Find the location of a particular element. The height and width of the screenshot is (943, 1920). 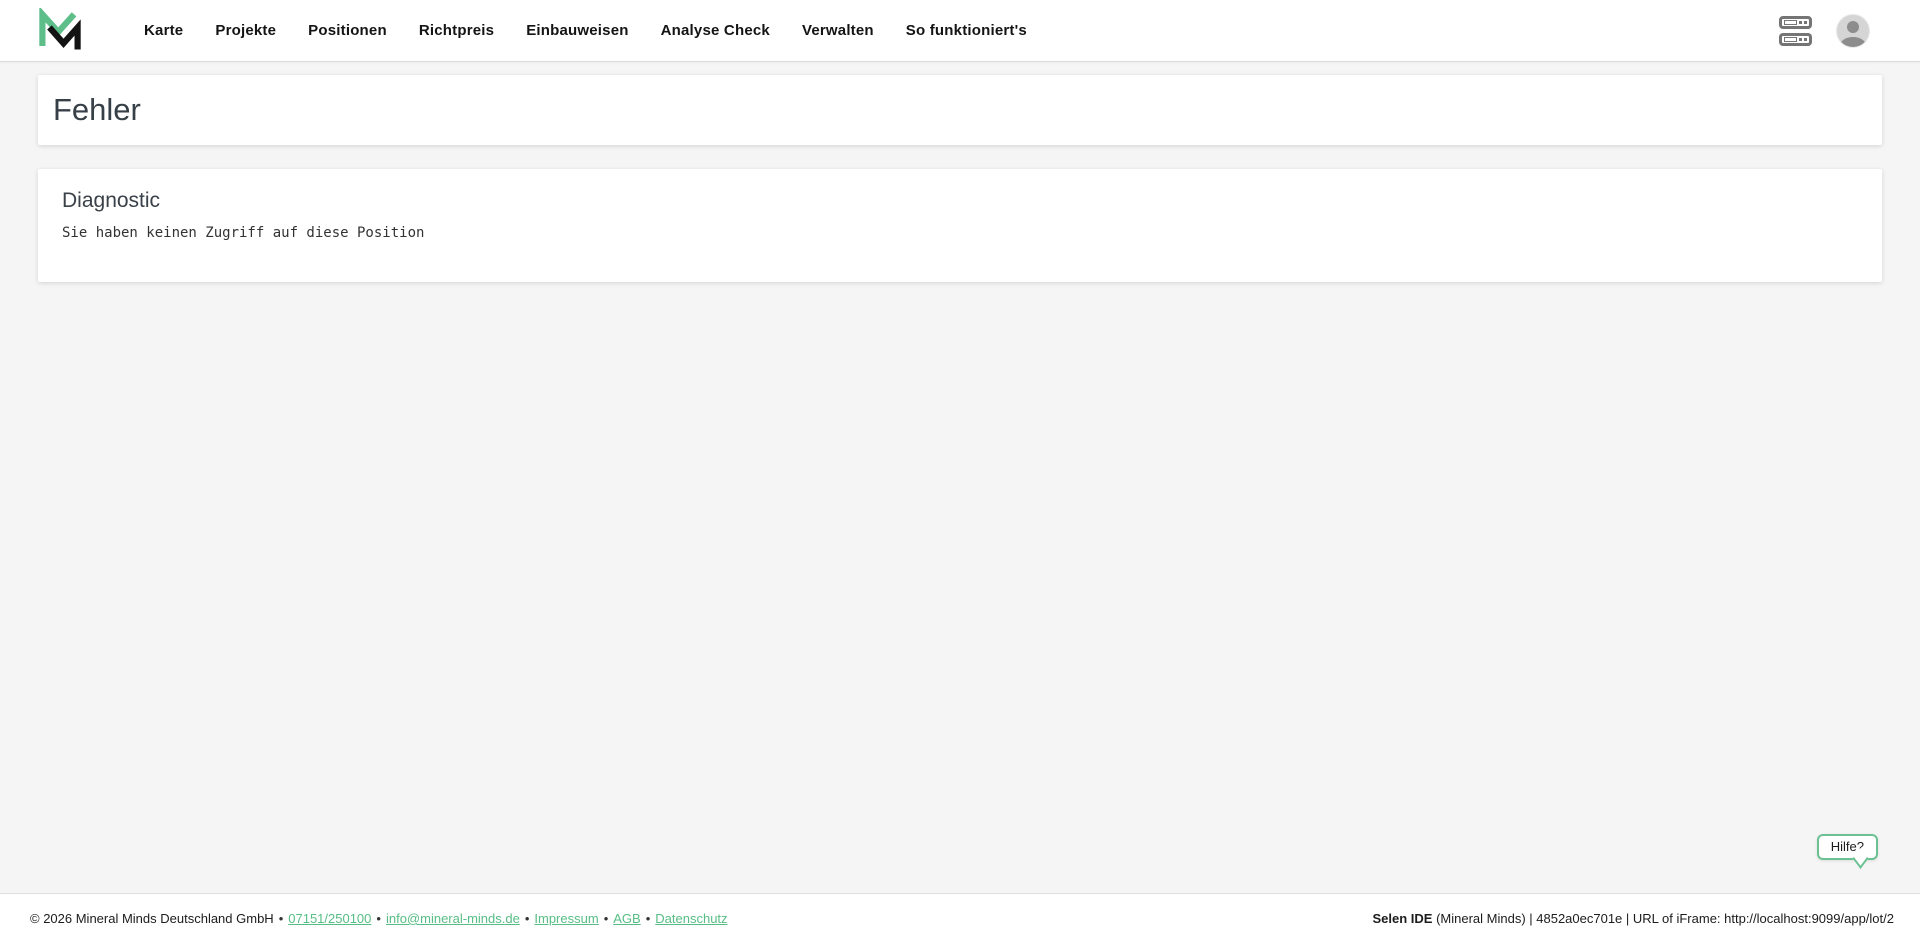

avatar-shoulders is located at coordinates (1853, 41).